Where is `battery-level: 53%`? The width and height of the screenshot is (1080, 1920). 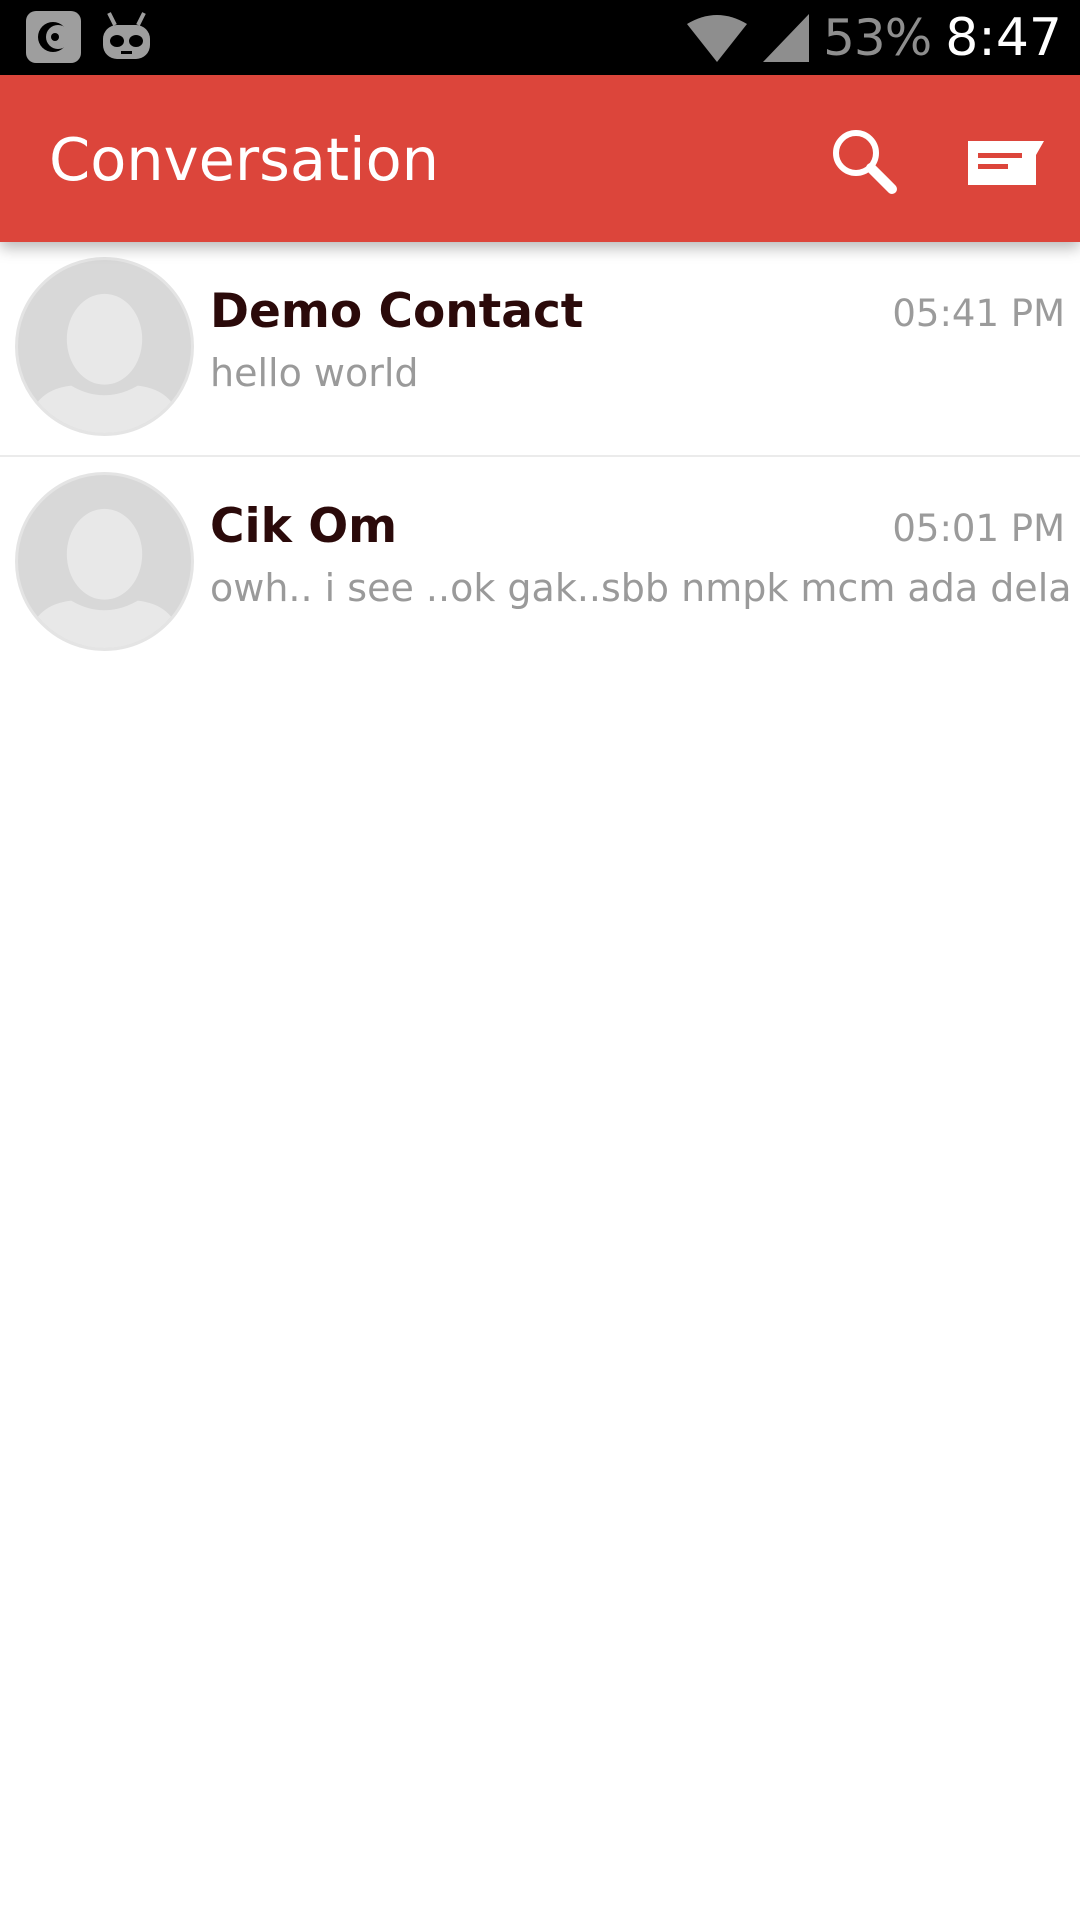
battery-level: 53% is located at coordinates (877, 37).